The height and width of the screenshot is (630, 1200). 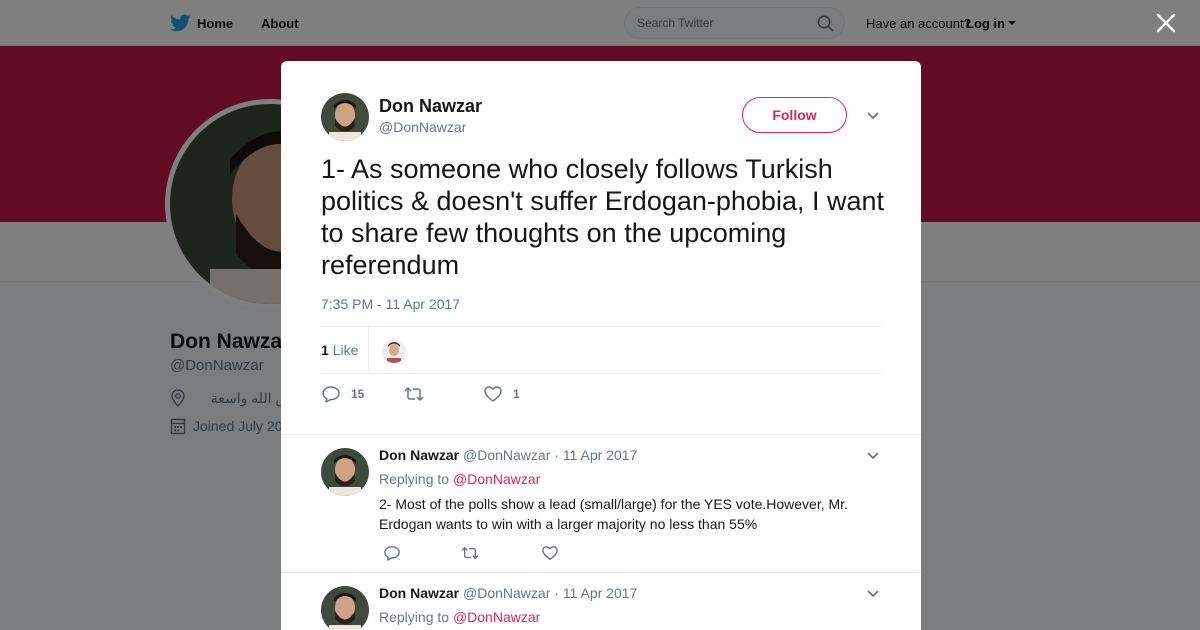 I want to click on author-name: Don Nawzar, so click(x=430, y=106).